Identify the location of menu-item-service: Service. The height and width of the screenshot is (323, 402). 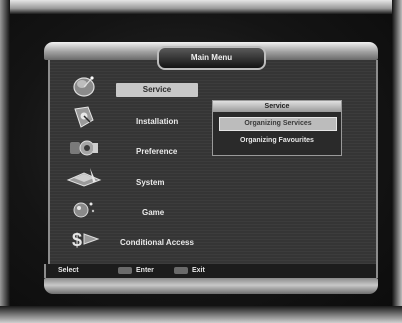
(157, 90).